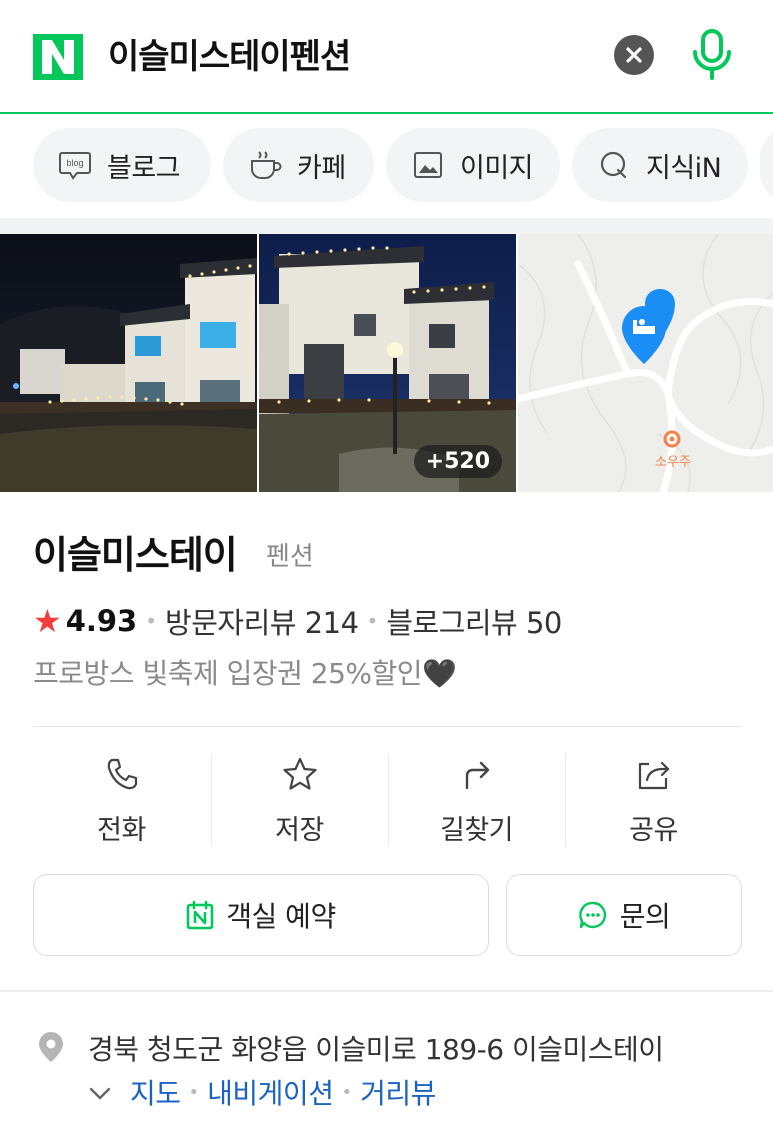 This screenshot has width=773, height=1136. I want to click on chevron-down-icon, so click(100, 1092).